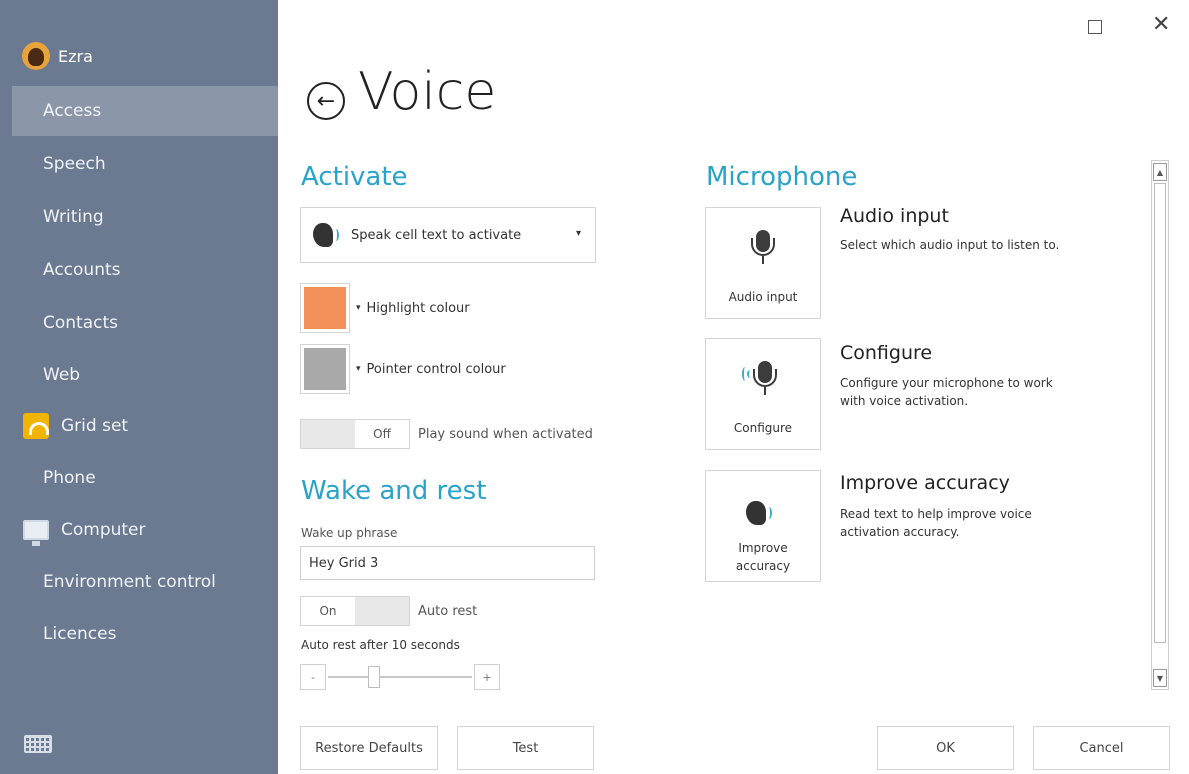 The image size is (1189, 774). Describe the element at coordinates (374, 677) in the screenshot. I see `slider-thumb` at that location.